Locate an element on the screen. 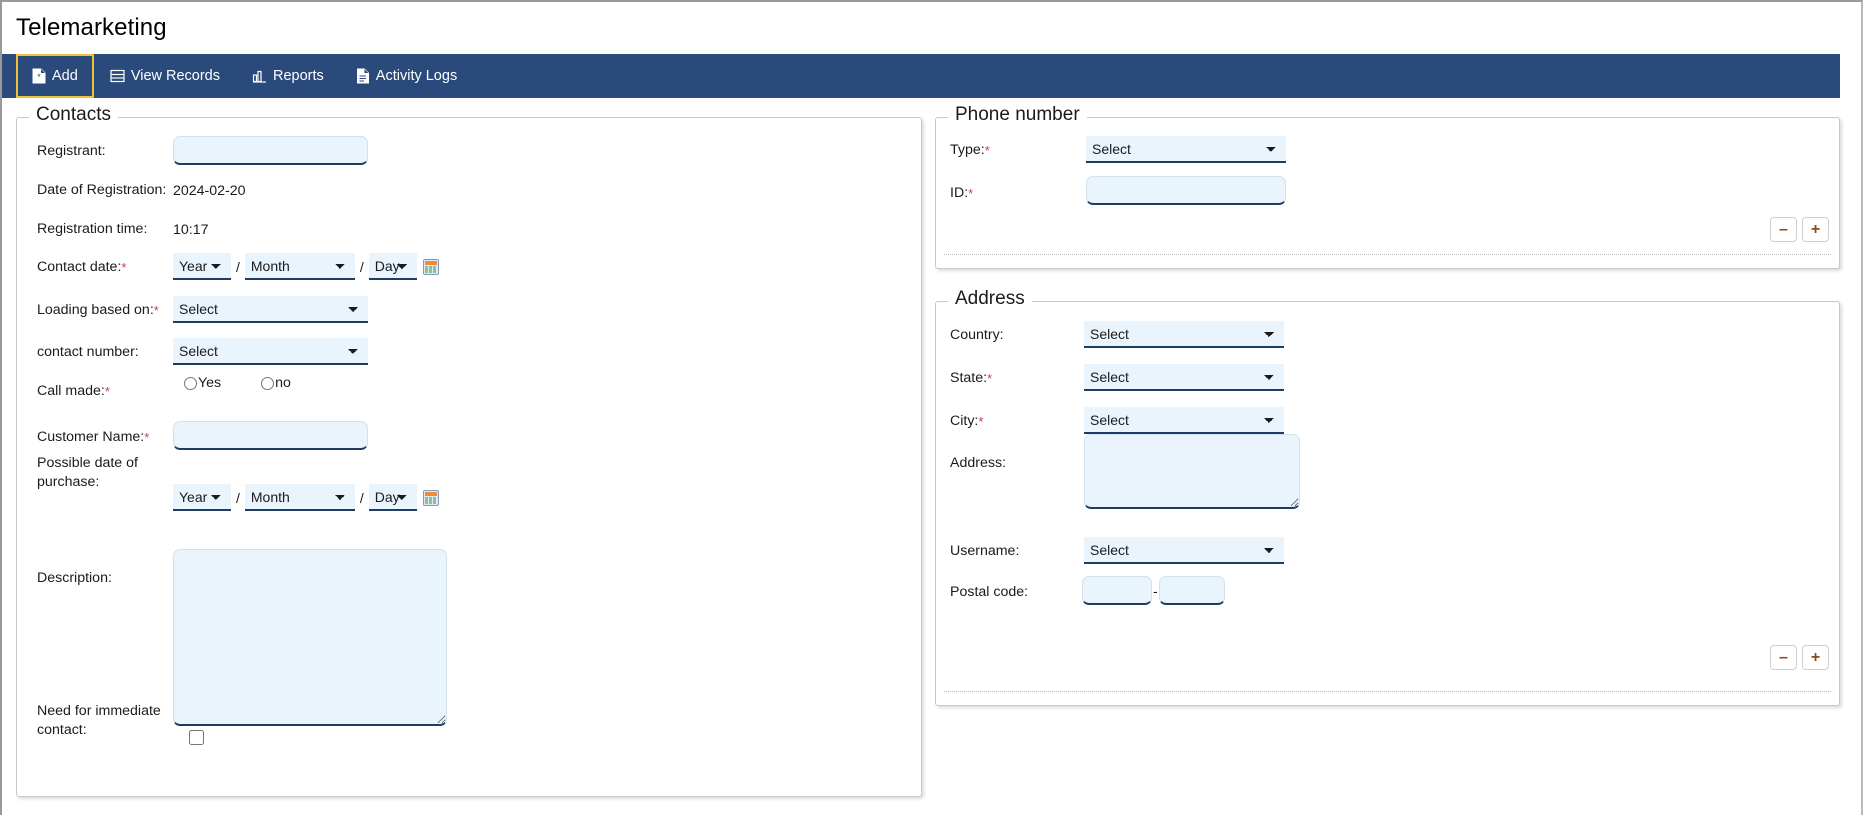 This screenshot has width=1863, height=815. customer-name-required: * is located at coordinates (147, 438).